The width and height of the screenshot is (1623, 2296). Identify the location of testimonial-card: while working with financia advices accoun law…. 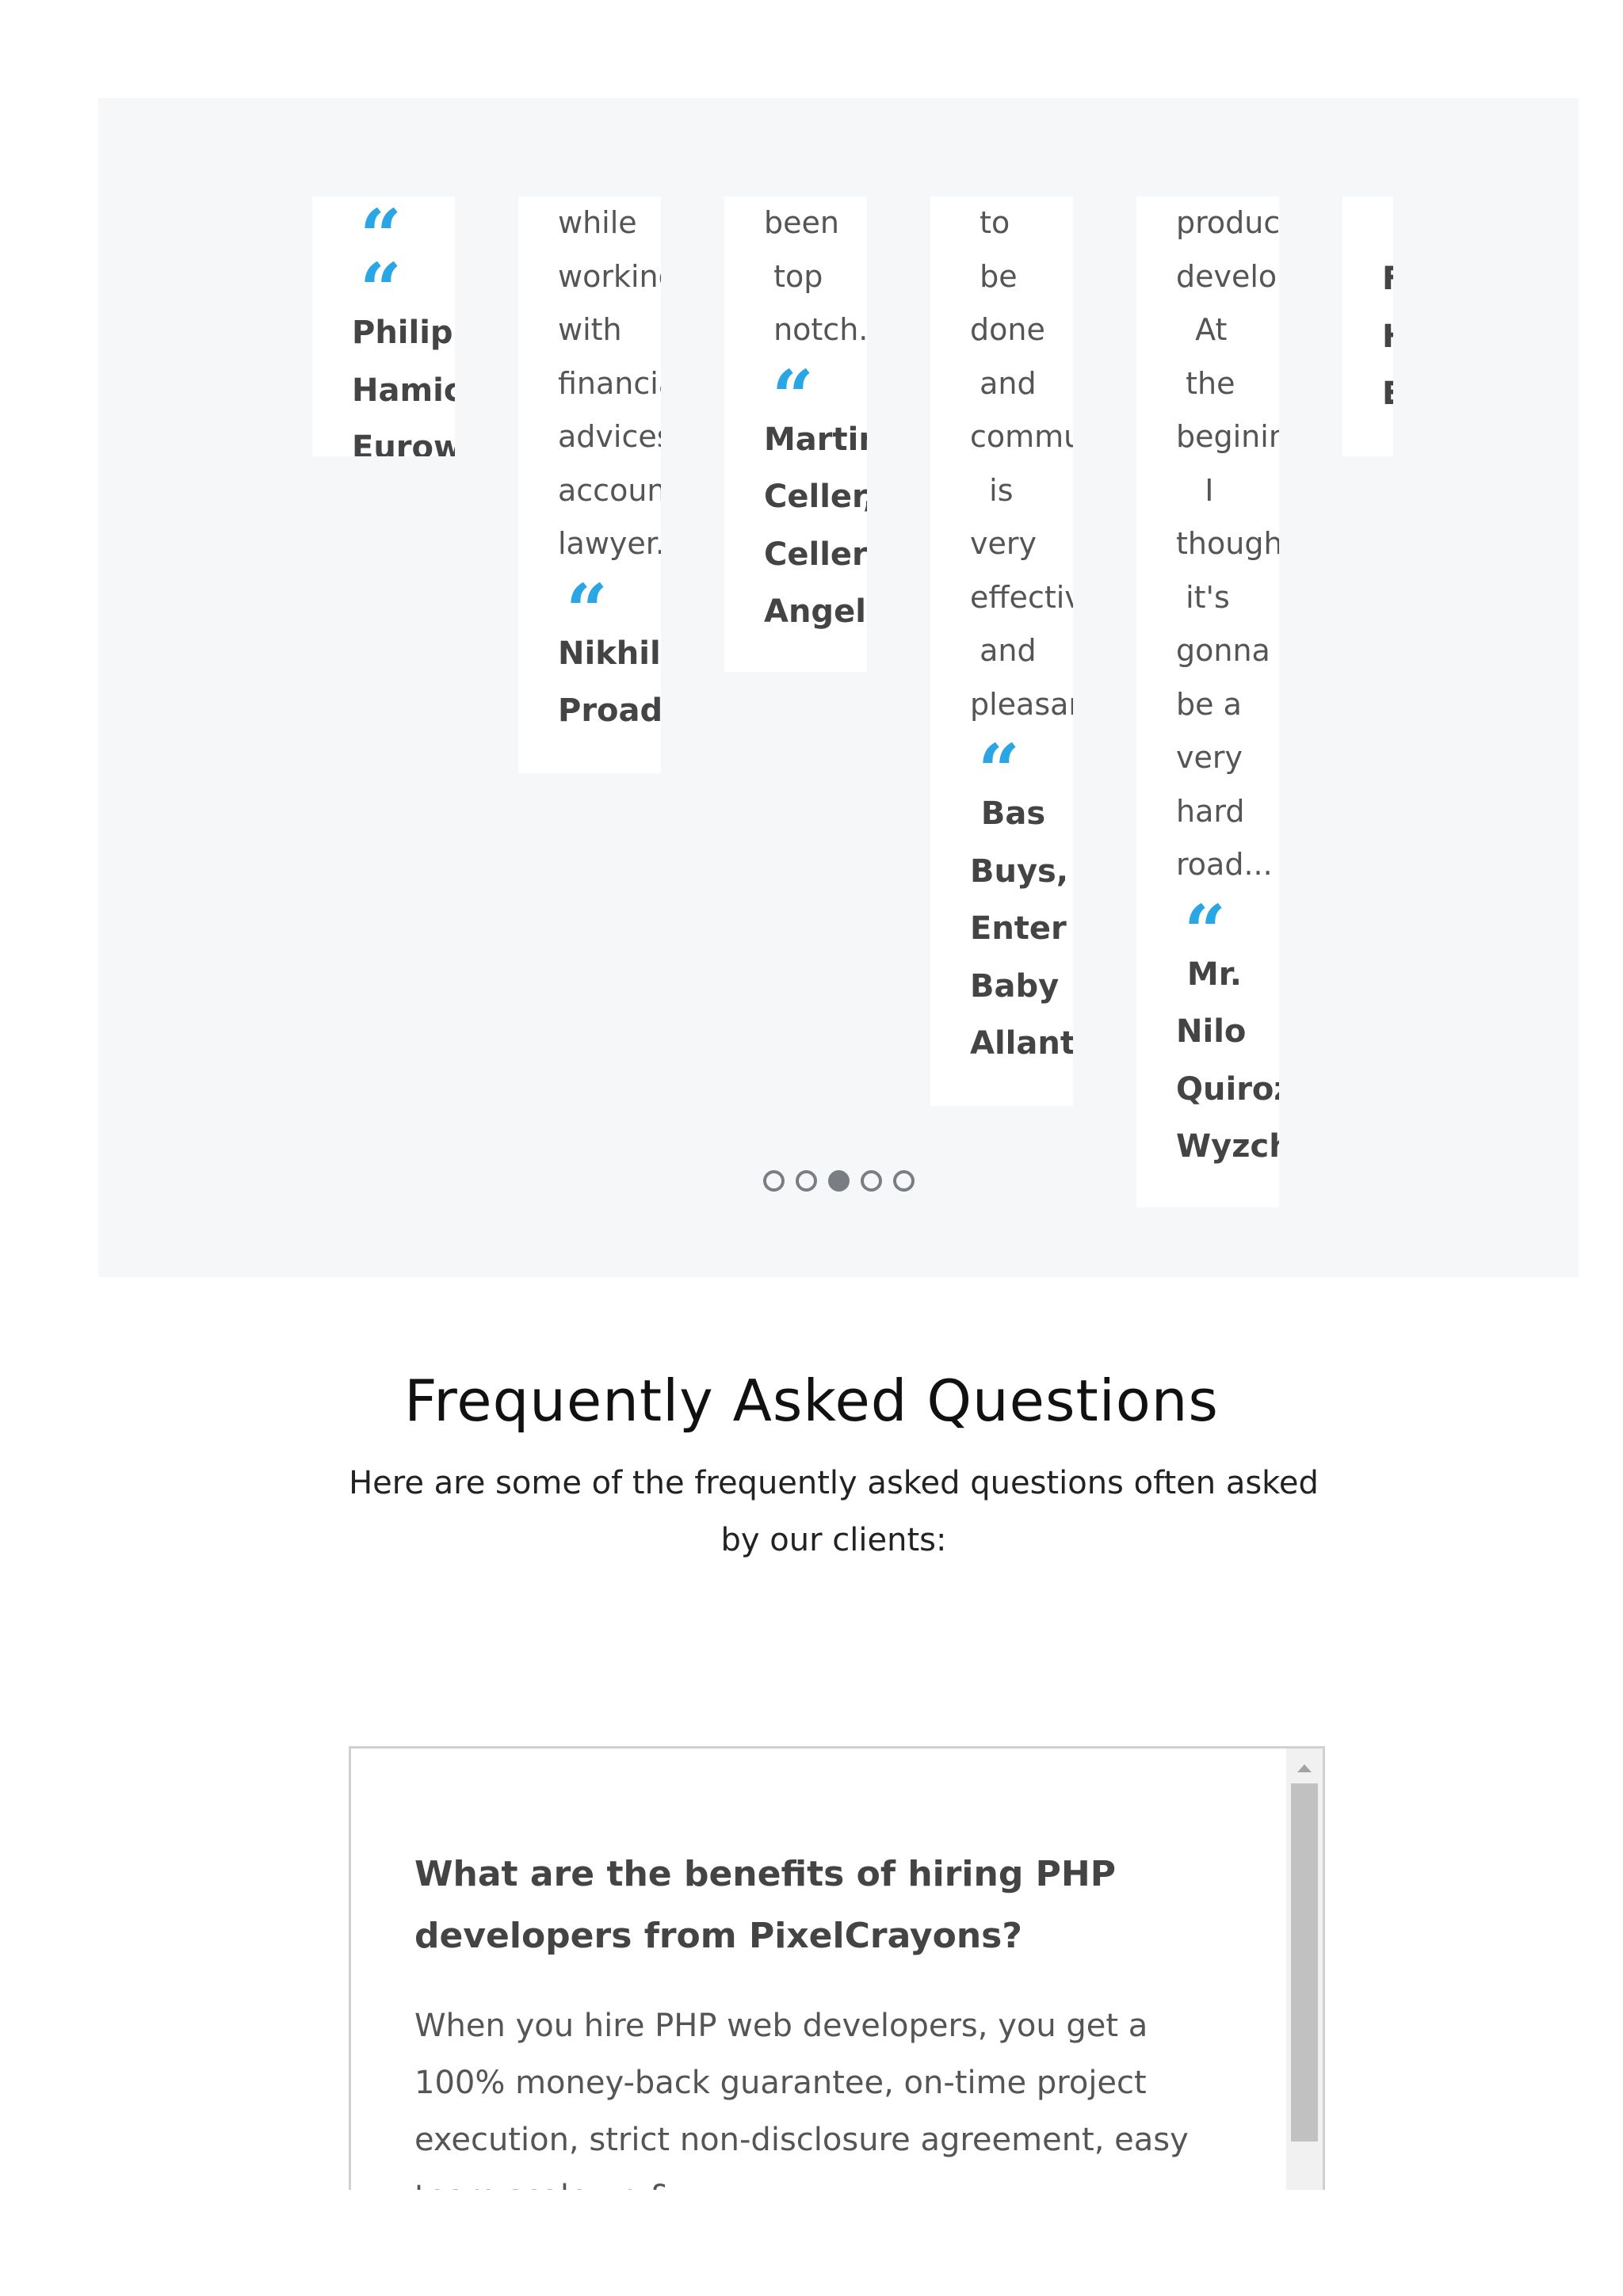
(589, 484).